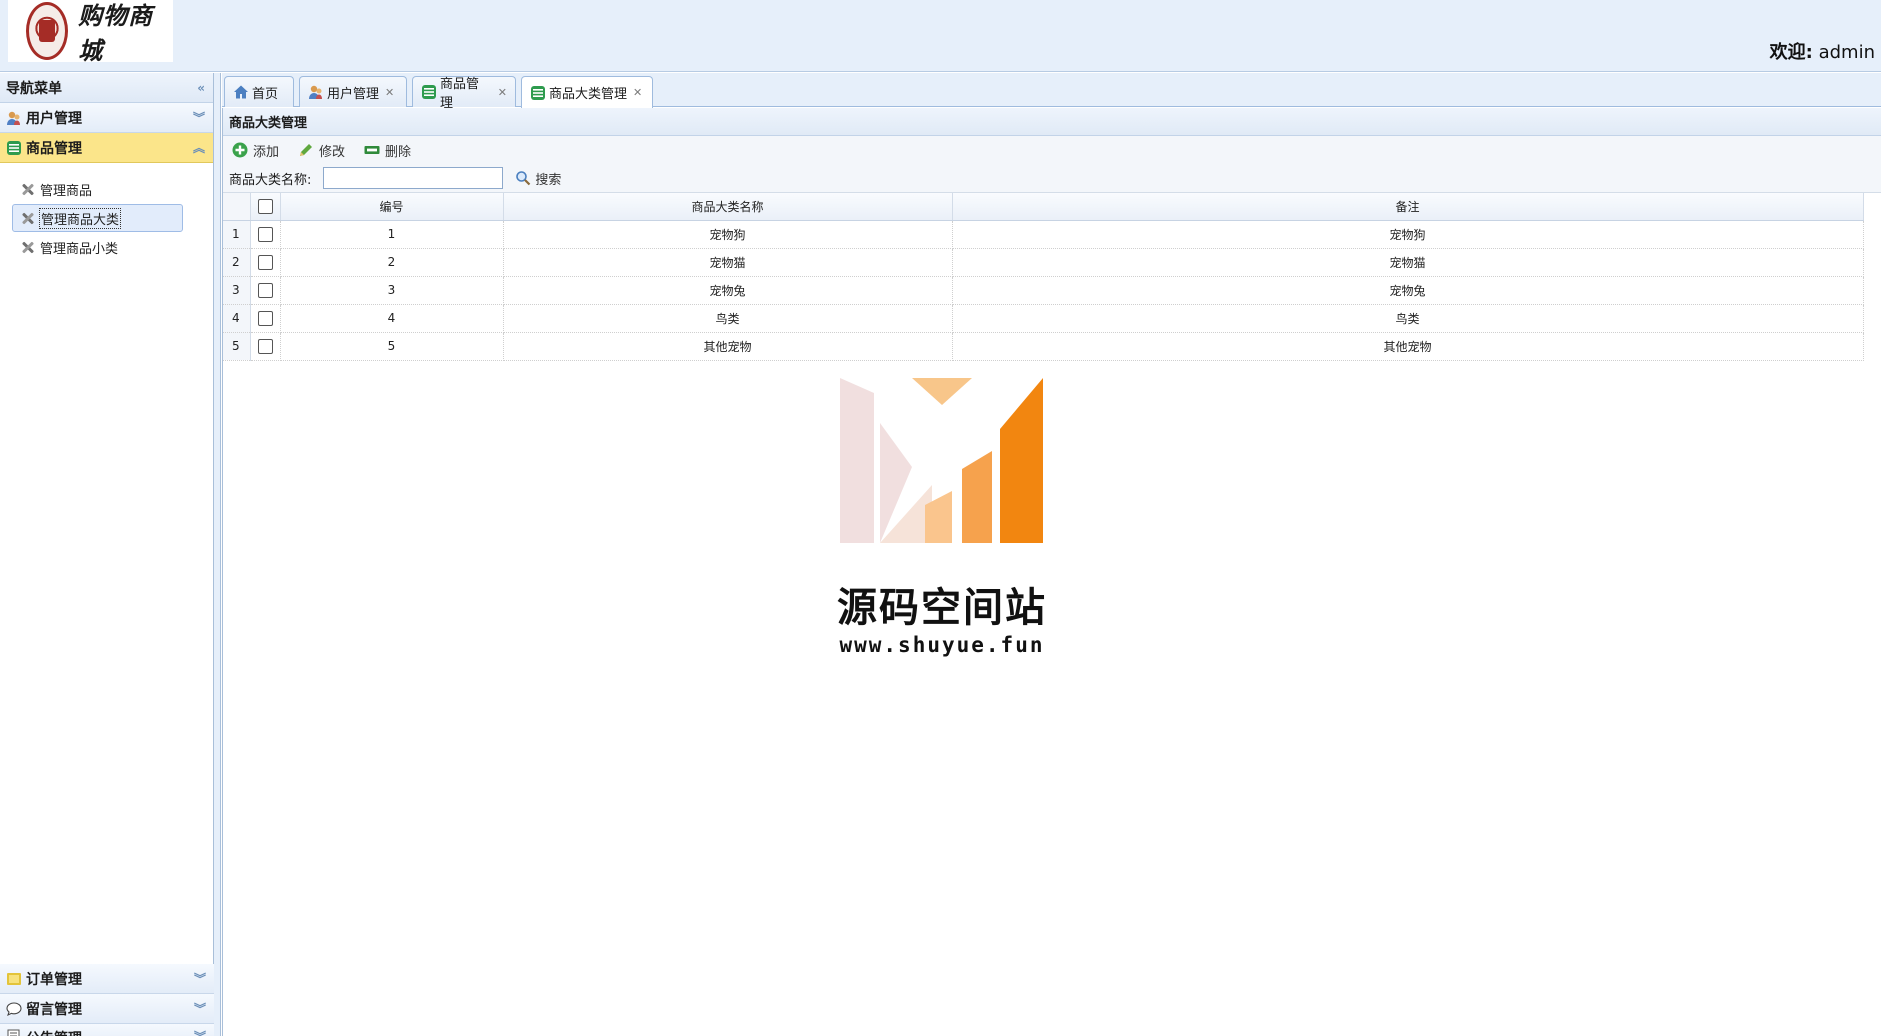 The height and width of the screenshot is (1036, 1881). I want to click on tab-bar: 首页 用户管理 ✕ 商品管理 ✕ 商品大类管理 ✕, so click(1051, 92).